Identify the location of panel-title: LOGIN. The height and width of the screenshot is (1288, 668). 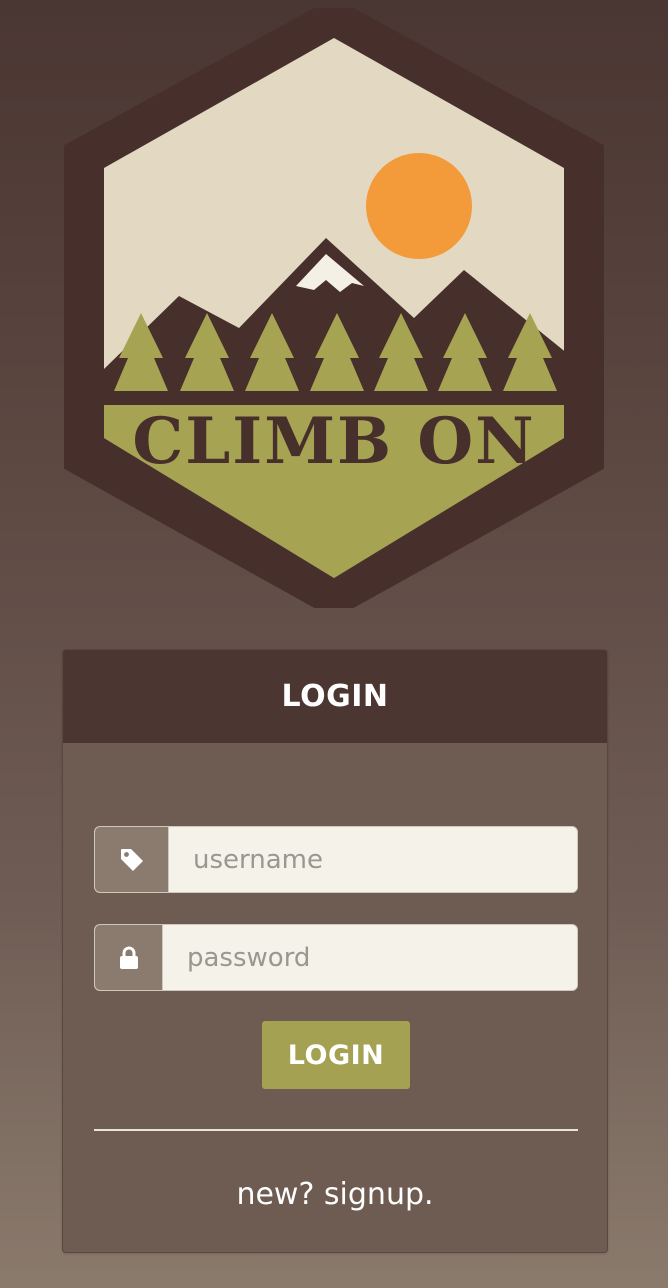
(335, 696).